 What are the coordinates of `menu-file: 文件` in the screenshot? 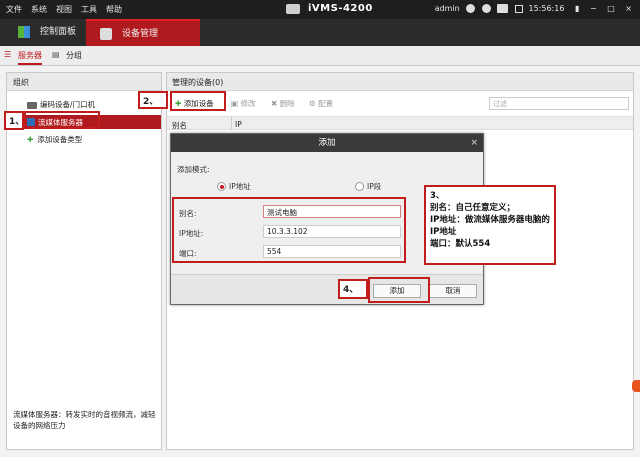 It's located at (14, 9).